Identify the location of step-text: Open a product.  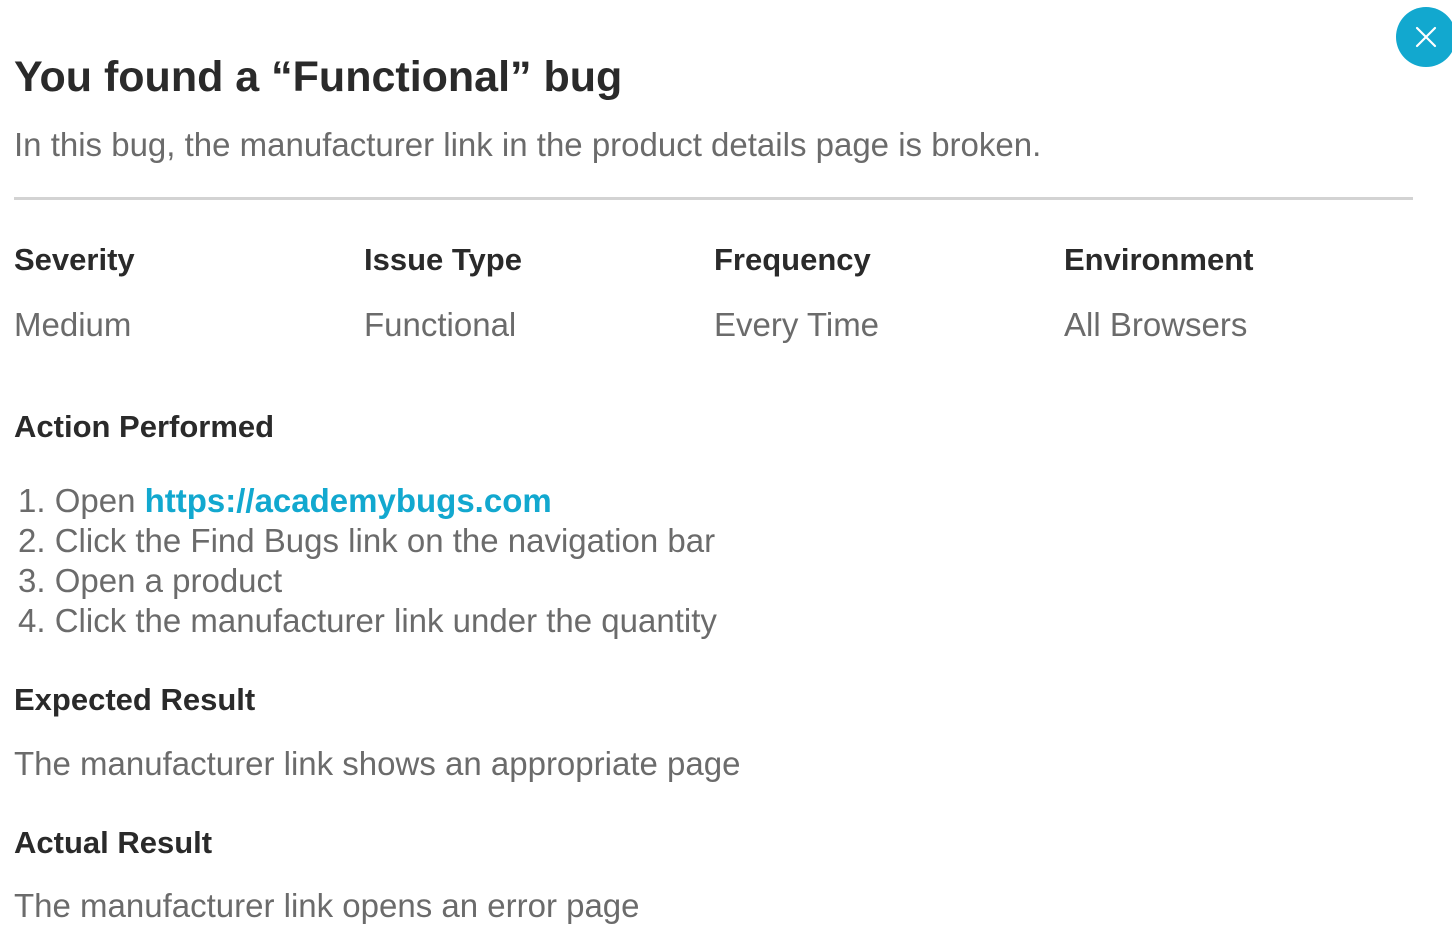
(168, 580).